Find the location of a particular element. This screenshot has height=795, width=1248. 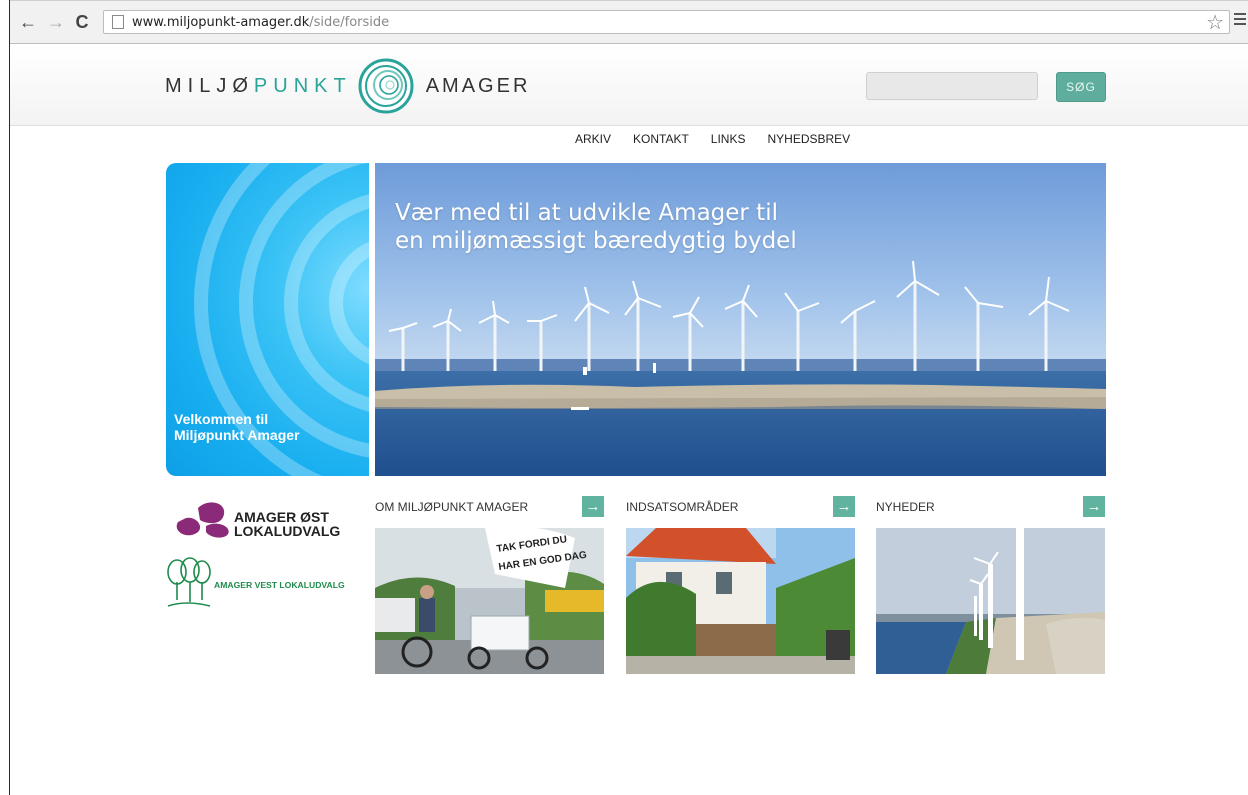

house-photo is located at coordinates (740, 601).